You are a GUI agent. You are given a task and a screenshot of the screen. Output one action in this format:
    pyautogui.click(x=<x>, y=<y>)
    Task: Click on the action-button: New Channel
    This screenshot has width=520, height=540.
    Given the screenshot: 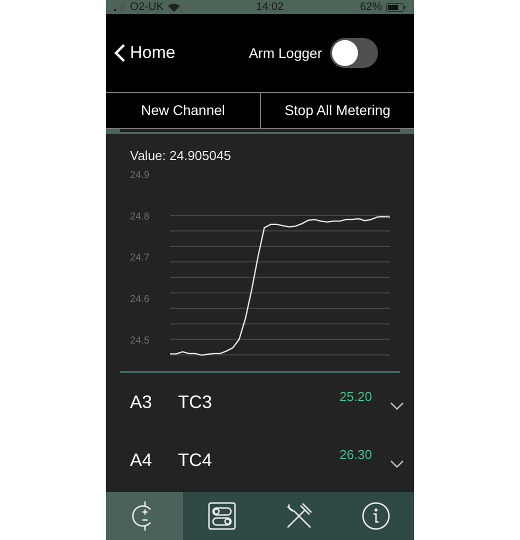 What is the action you would take?
    pyautogui.click(x=183, y=110)
    